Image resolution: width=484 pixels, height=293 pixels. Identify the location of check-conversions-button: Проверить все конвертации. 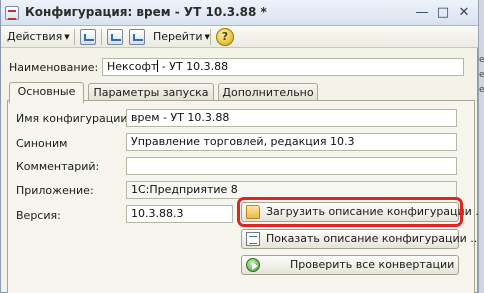
(350, 265).